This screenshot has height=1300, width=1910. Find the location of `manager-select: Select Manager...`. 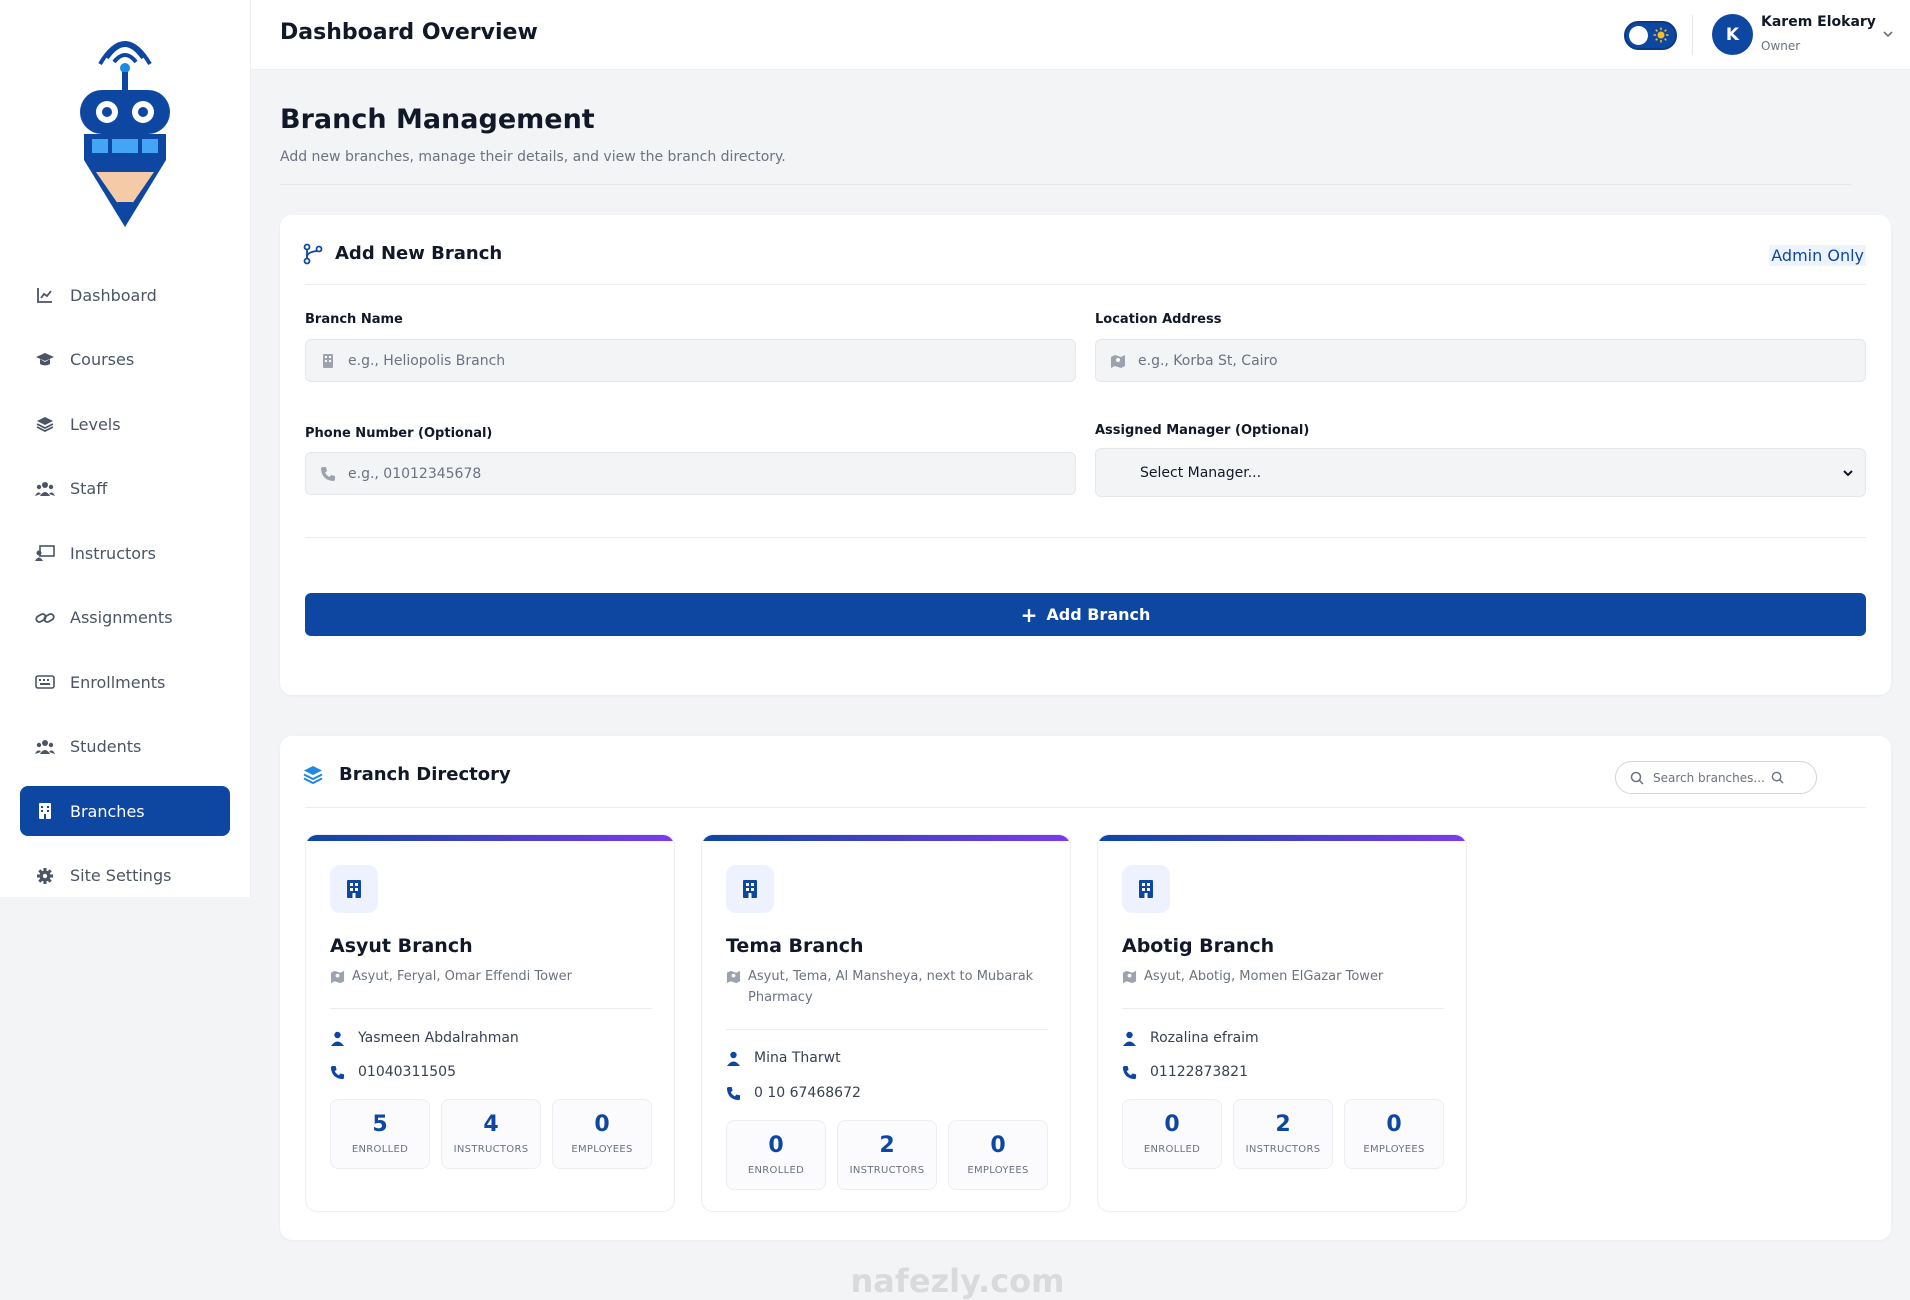

manager-select: Select Manager... is located at coordinates (1480, 472).